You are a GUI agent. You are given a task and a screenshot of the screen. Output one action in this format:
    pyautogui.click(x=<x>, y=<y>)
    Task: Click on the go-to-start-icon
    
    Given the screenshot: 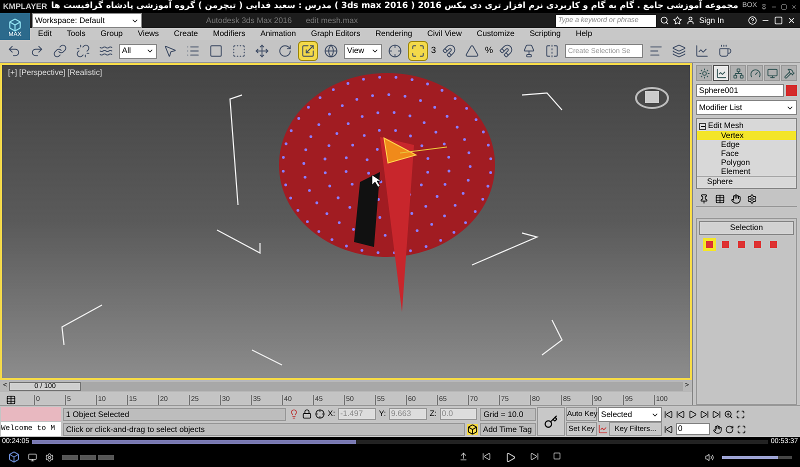 What is the action you would take?
    pyautogui.click(x=668, y=414)
    